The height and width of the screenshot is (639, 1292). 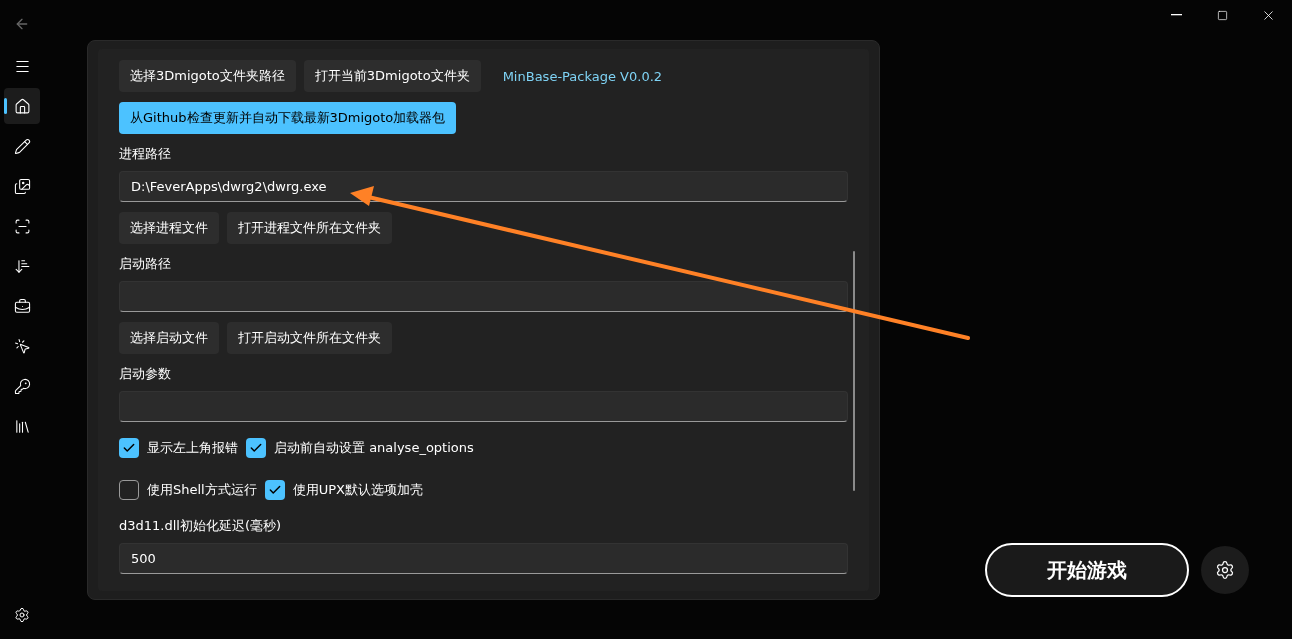 What do you see at coordinates (145, 374) in the screenshot?
I see `field-label: 启动参数` at bounding box center [145, 374].